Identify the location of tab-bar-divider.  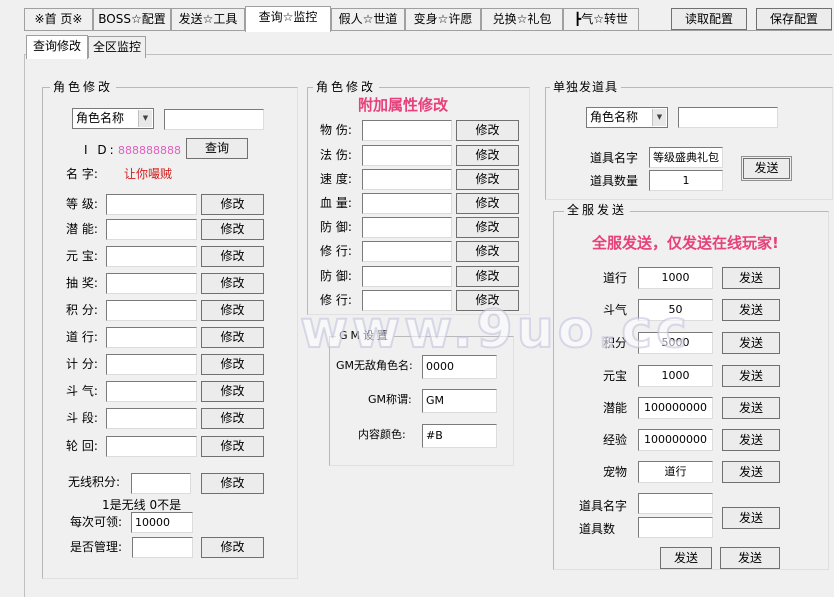
(428, 30).